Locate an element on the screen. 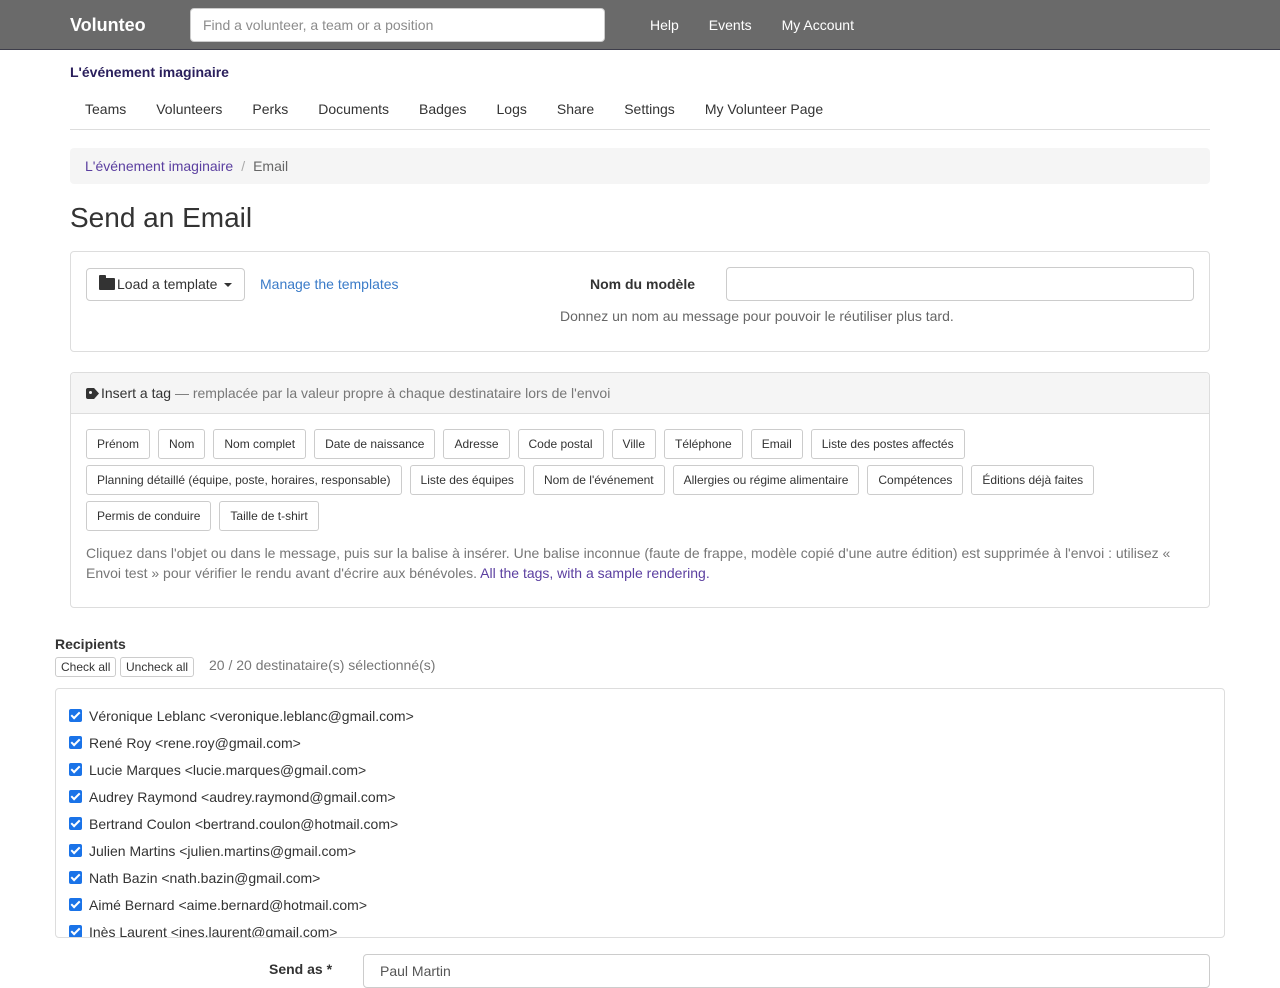 This screenshot has height=988, width=1280. load-template-button: Load a template is located at coordinates (166, 284).